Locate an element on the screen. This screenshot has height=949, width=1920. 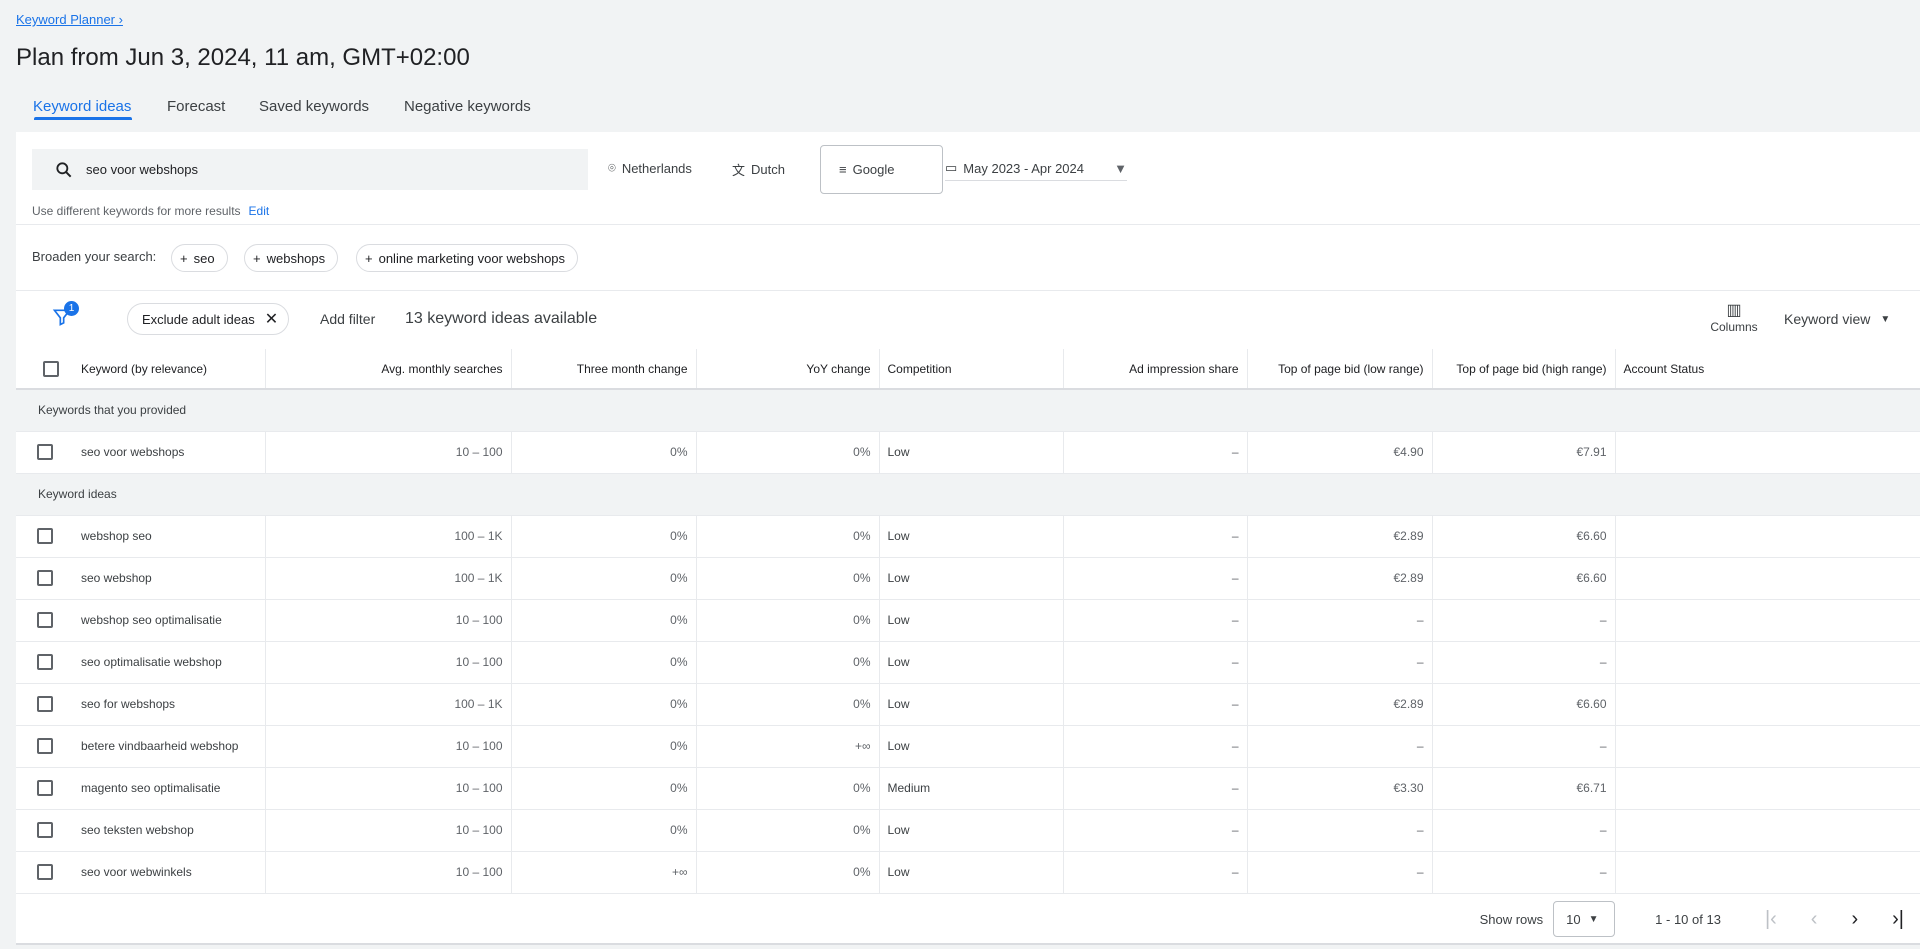
previous-page-icon: ‹ is located at coordinates (1814, 919).